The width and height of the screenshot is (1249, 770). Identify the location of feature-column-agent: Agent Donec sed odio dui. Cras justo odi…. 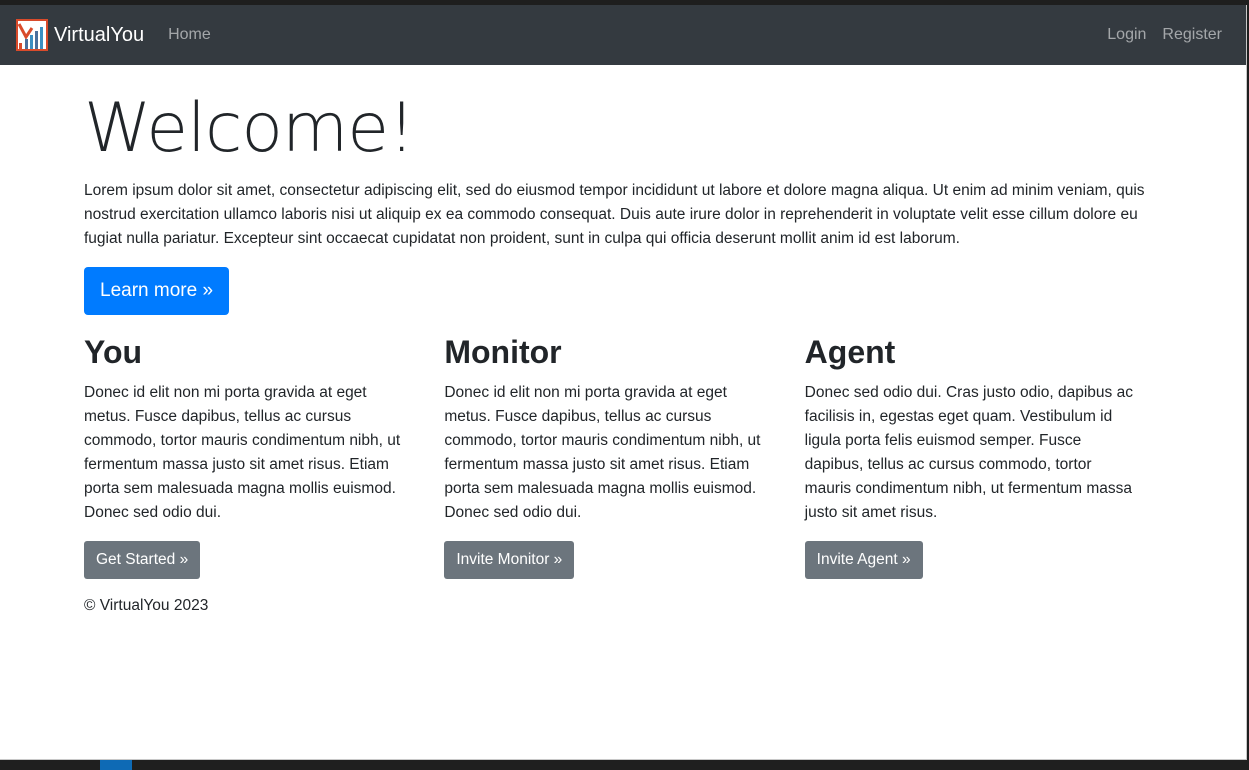
(969, 456).